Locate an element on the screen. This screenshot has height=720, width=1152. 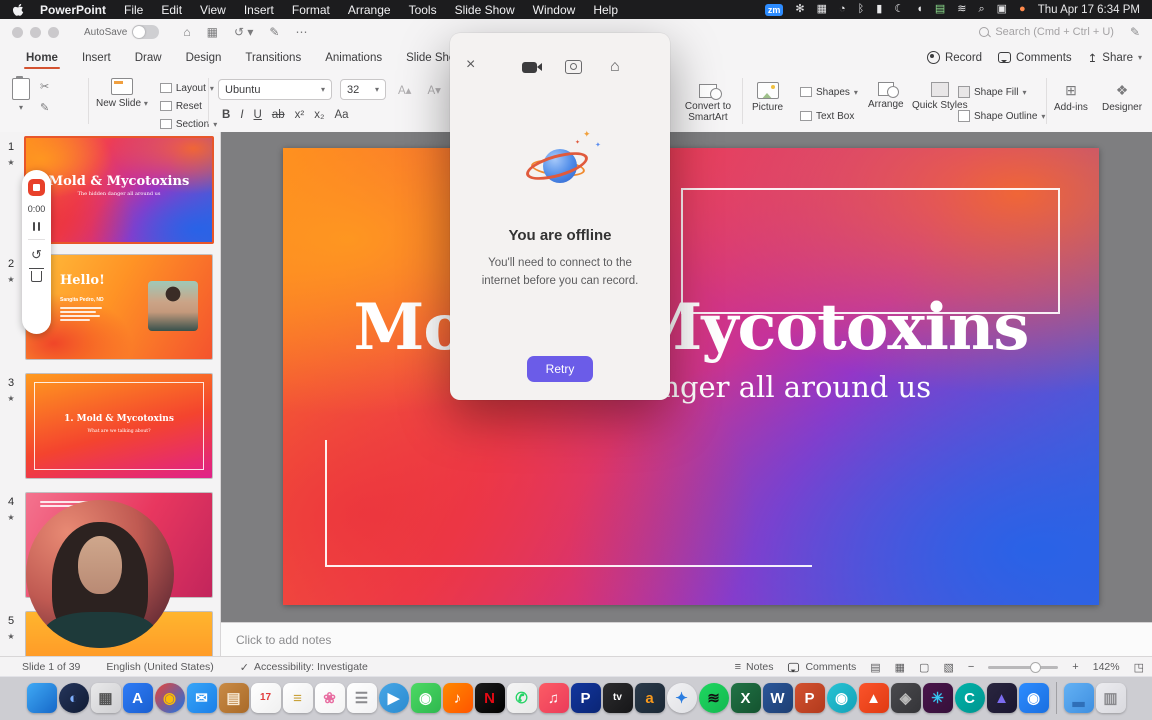
finder-dock-icon is located at coordinates (41, 698).